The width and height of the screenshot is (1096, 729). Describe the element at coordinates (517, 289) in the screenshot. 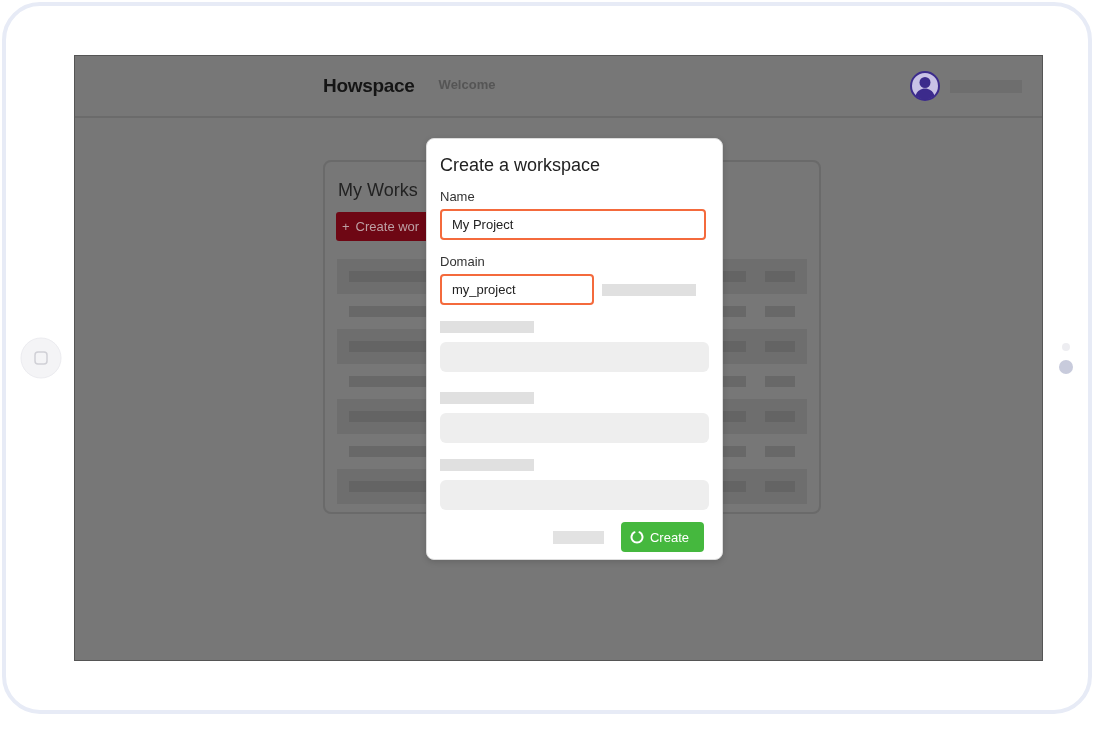

I see `domain-field: my_project` at that location.